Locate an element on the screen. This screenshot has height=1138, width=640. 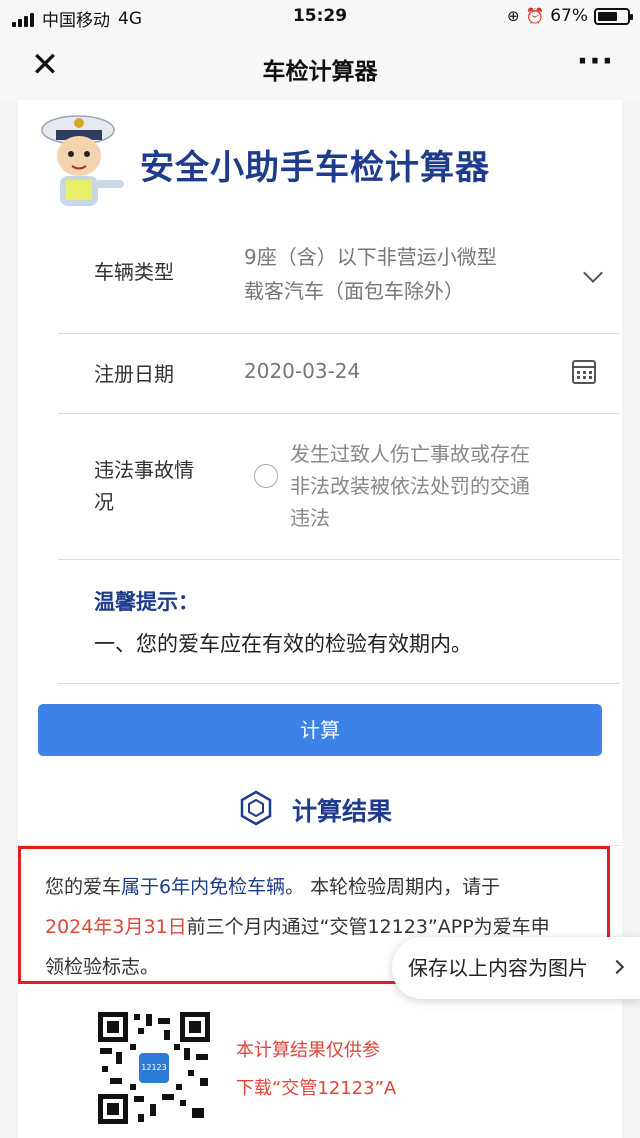
note-line1: 本计算结果仅供参 is located at coordinates (308, 1050).